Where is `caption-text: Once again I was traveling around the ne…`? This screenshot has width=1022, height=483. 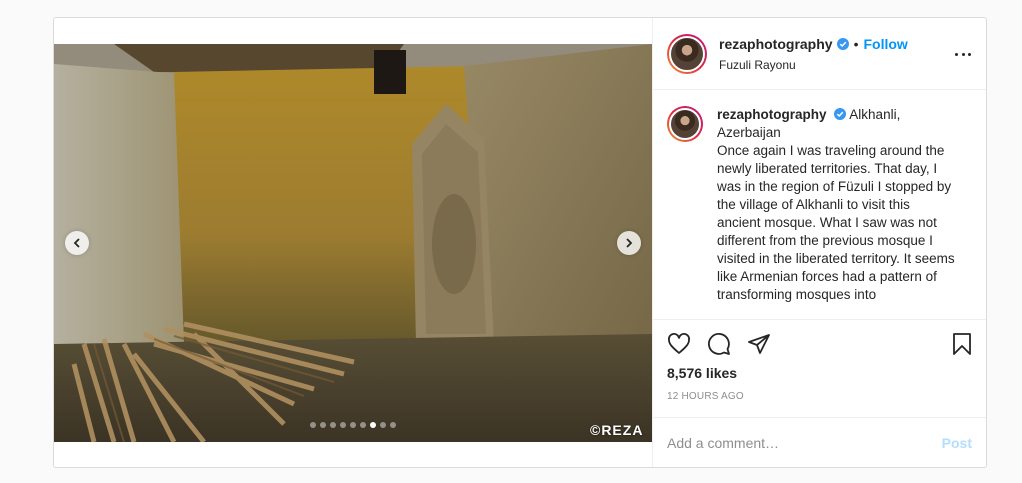
caption-text: Once again I was traveling around the ne… is located at coordinates (836, 222).